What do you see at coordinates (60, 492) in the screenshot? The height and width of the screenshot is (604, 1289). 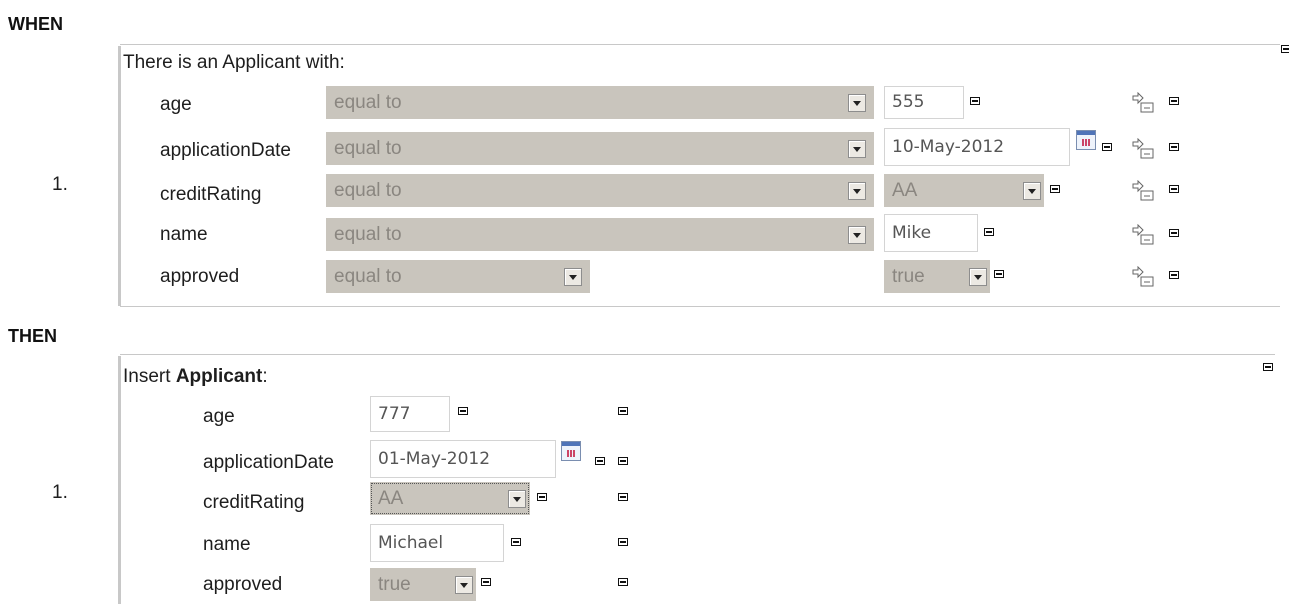 I see `then-row-number: 1.` at bounding box center [60, 492].